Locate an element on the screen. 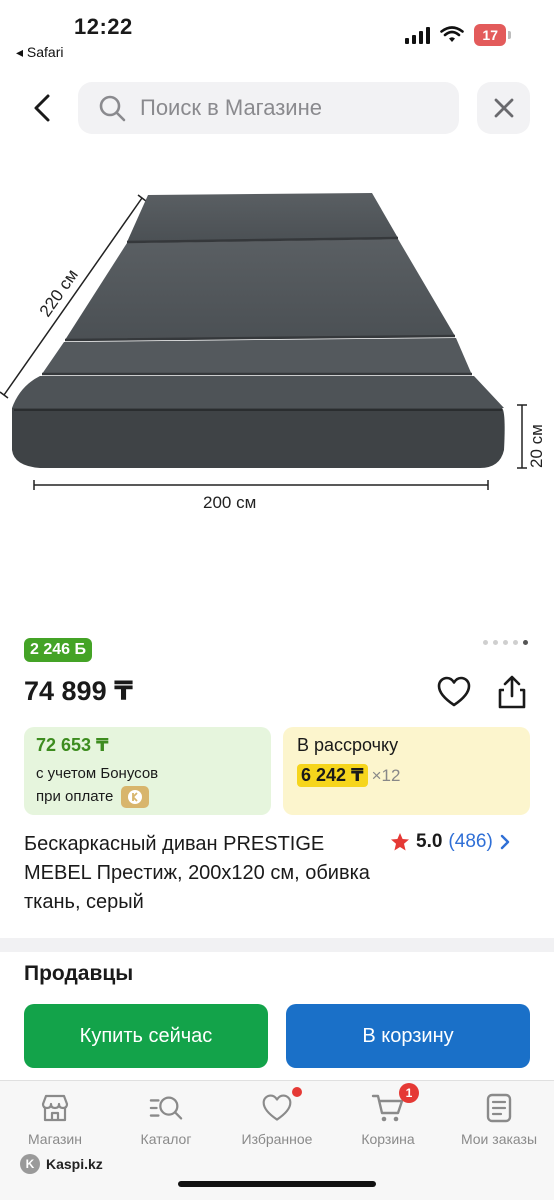 This screenshot has width=554, height=1200. width-dimension-label: 200 см is located at coordinates (229, 502).